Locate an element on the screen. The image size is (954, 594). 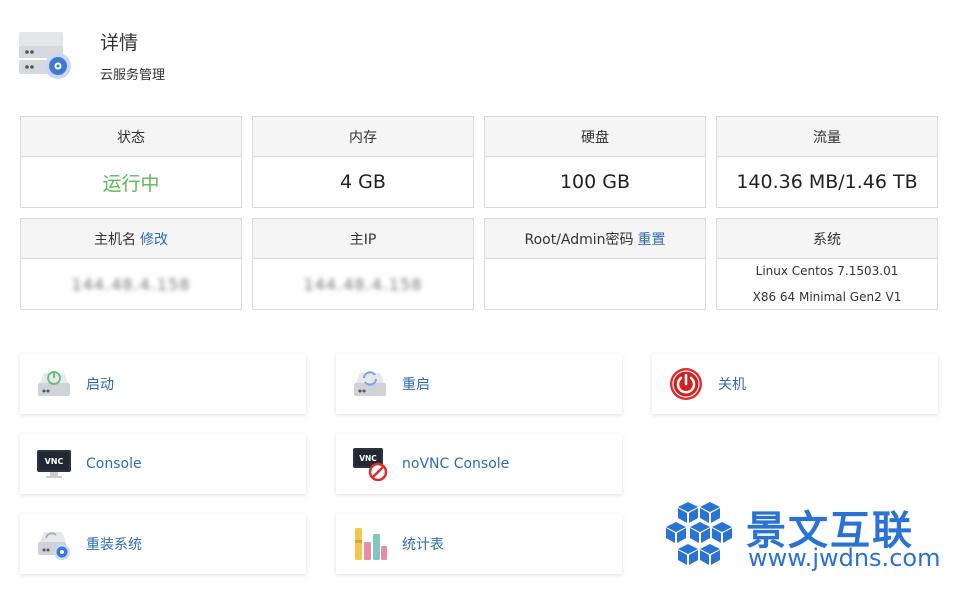
reboot-disk-icon is located at coordinates (370, 384).